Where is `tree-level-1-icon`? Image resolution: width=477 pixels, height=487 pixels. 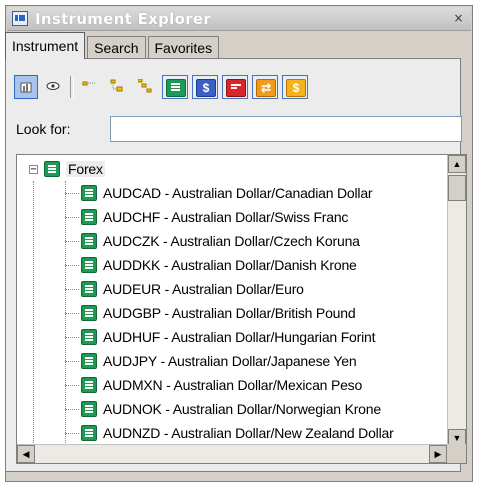
tree-level-1-icon is located at coordinates (90, 87).